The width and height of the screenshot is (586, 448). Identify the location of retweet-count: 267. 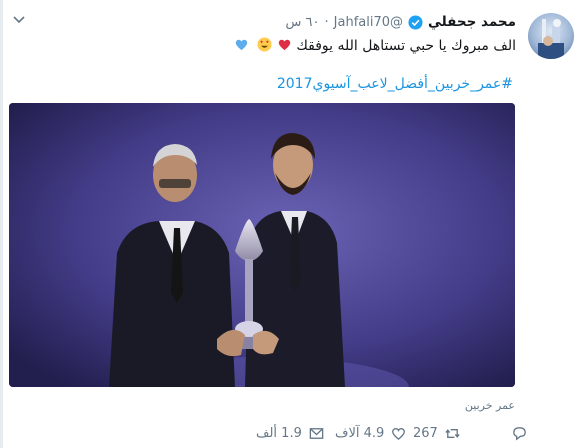
(425, 433).